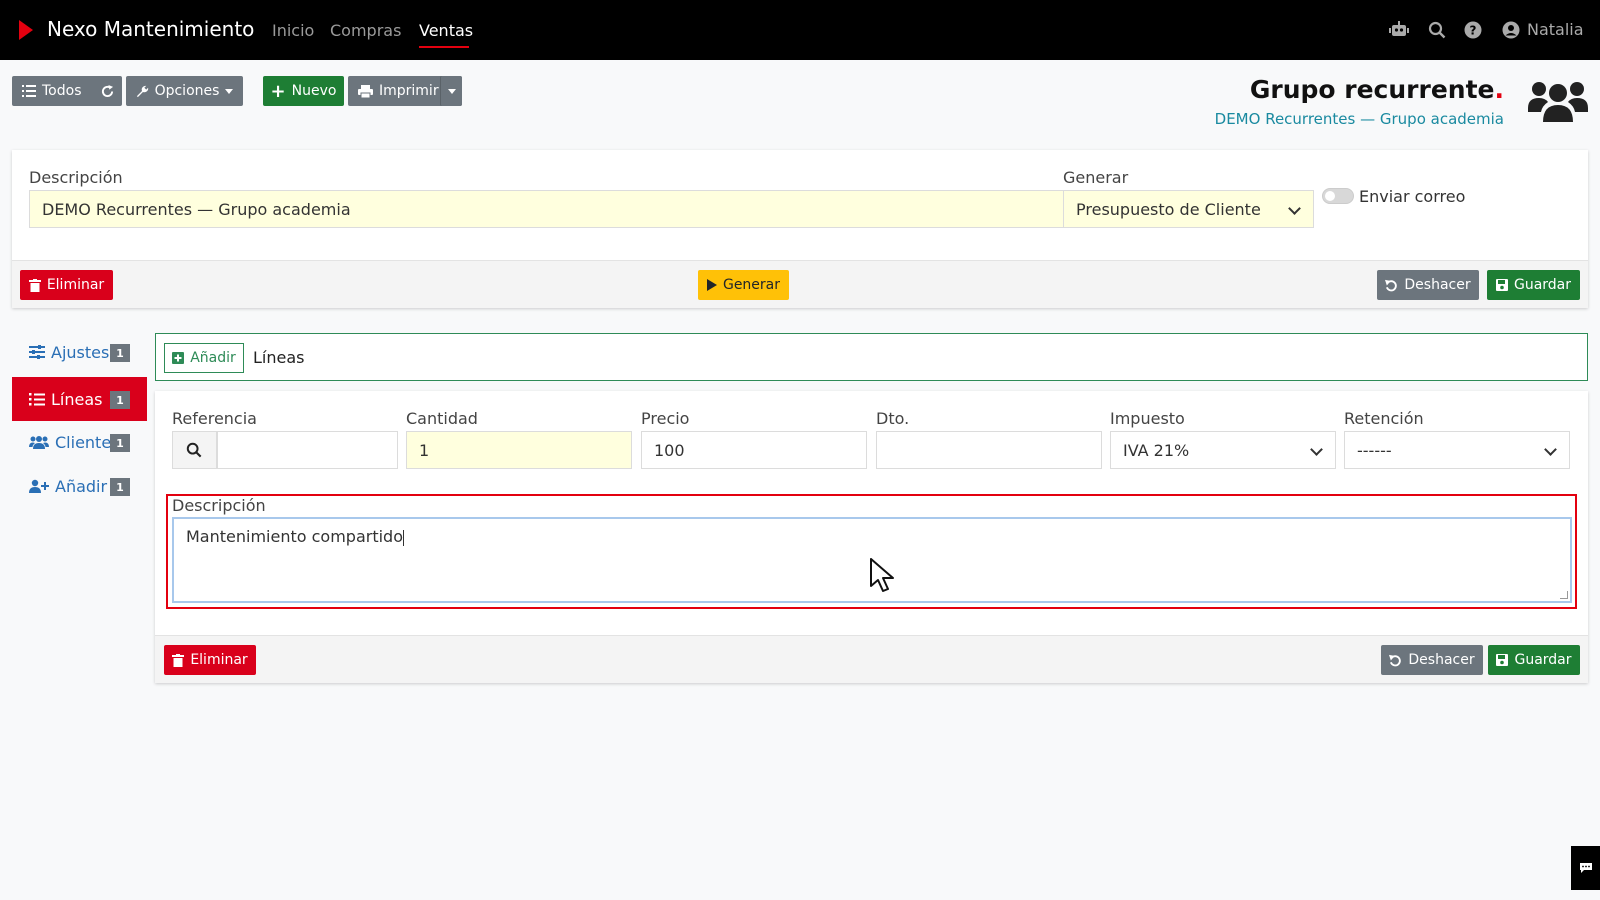  I want to click on price-input: 100, so click(754, 450).